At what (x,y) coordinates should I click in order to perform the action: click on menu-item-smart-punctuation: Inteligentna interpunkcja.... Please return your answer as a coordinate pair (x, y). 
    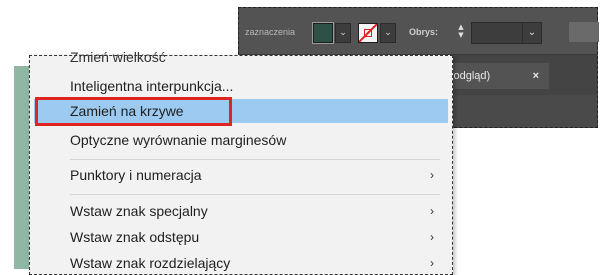
    Looking at the image, I should click on (241, 86).